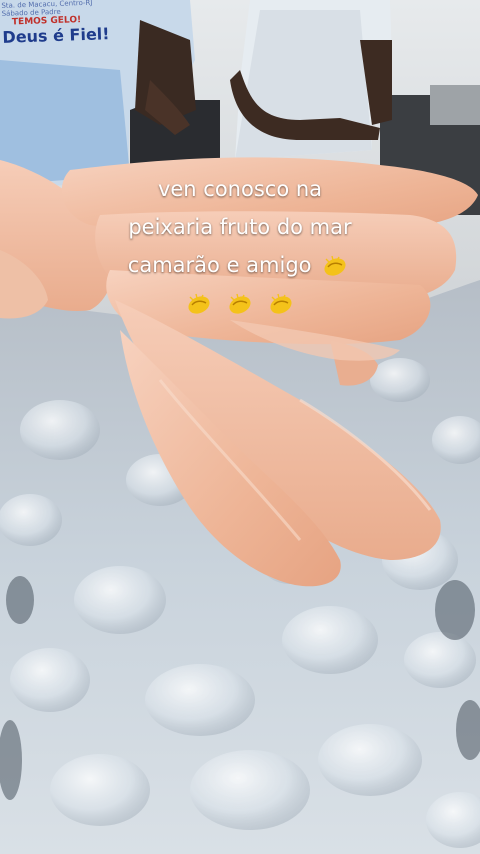 The width and height of the screenshot is (480, 854). What do you see at coordinates (240, 189) in the screenshot?
I see `caption-line-1: ven conosco na` at bounding box center [240, 189].